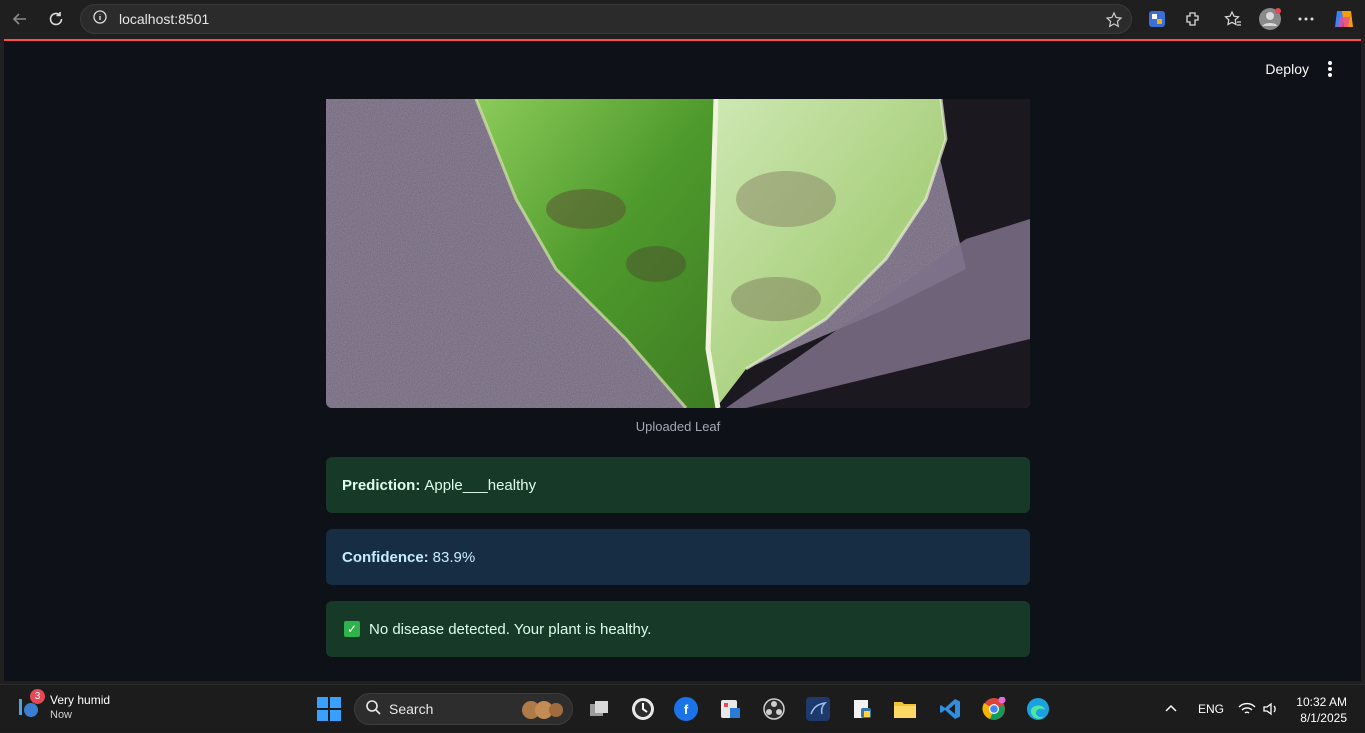 This screenshot has width=1365, height=733. I want to click on prediction-alert: Prediction: Apple___healthy, so click(678, 485).